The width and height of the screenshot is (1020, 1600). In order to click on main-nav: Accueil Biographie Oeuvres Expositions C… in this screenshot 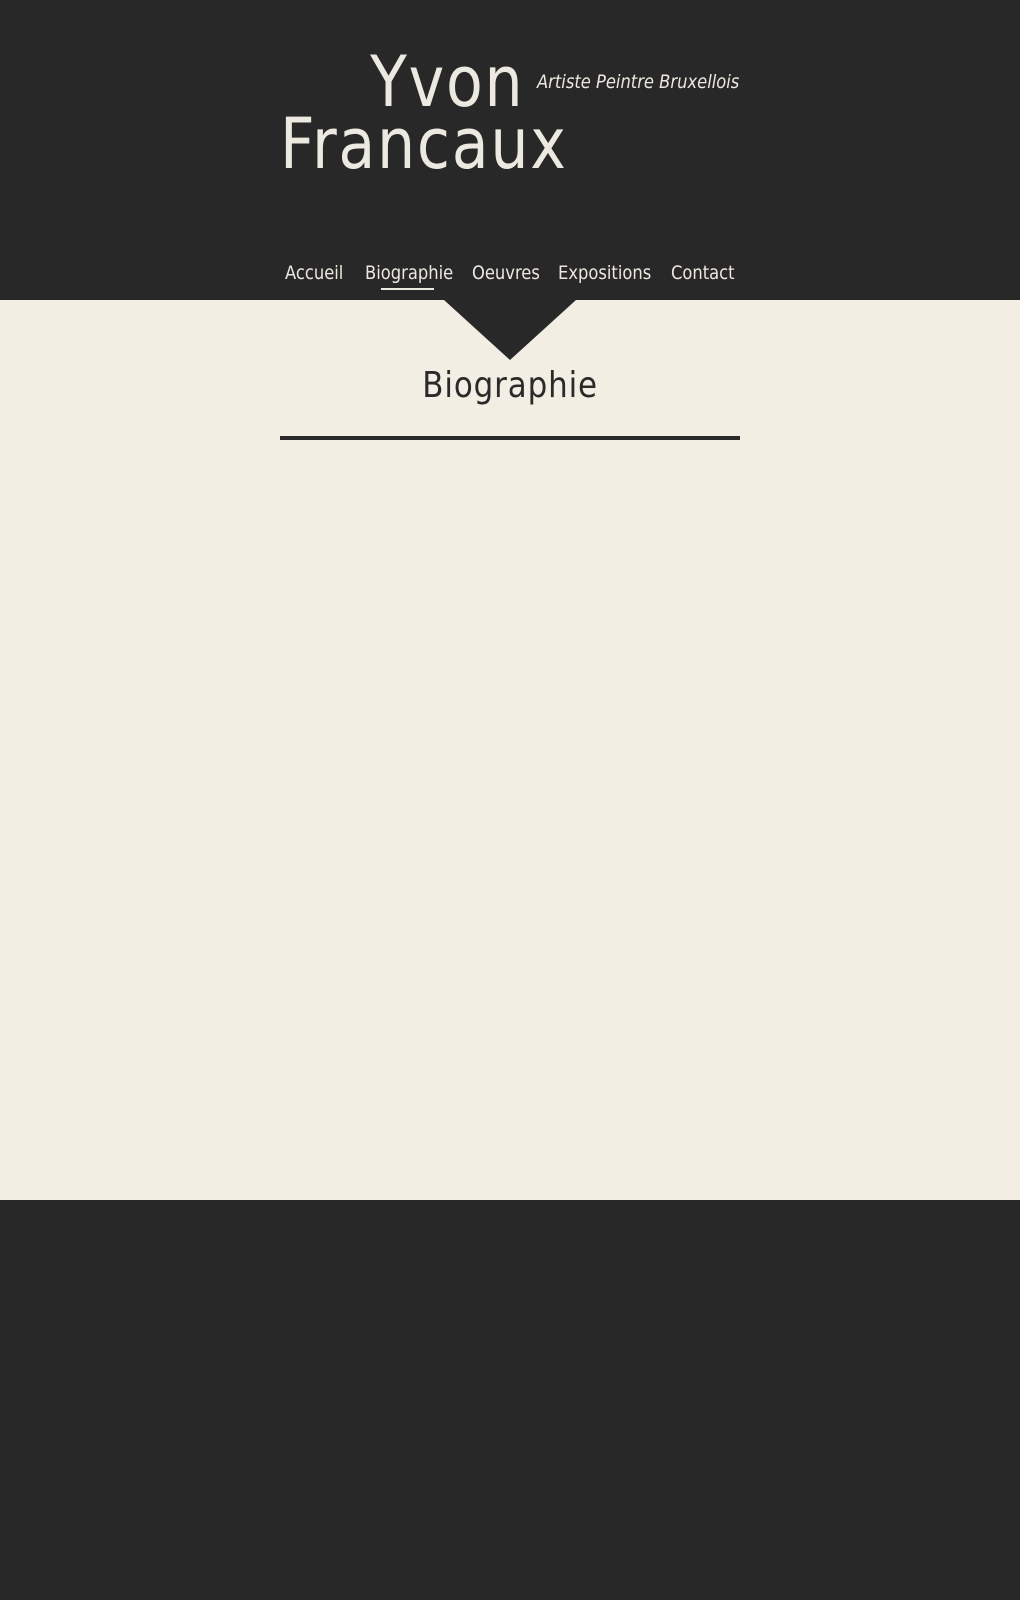, I will do `click(510, 278)`.